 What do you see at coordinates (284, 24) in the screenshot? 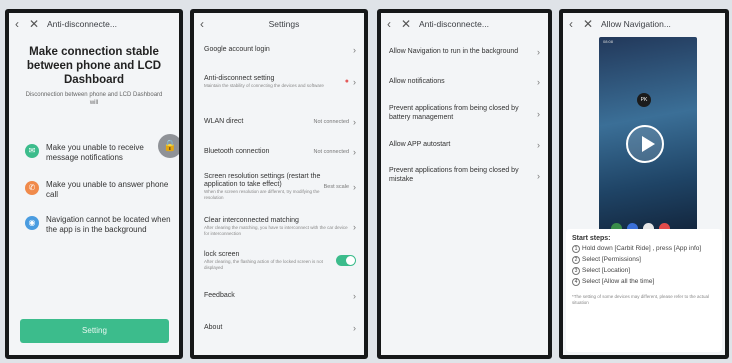
I see `page-title: Settings` at bounding box center [284, 24].